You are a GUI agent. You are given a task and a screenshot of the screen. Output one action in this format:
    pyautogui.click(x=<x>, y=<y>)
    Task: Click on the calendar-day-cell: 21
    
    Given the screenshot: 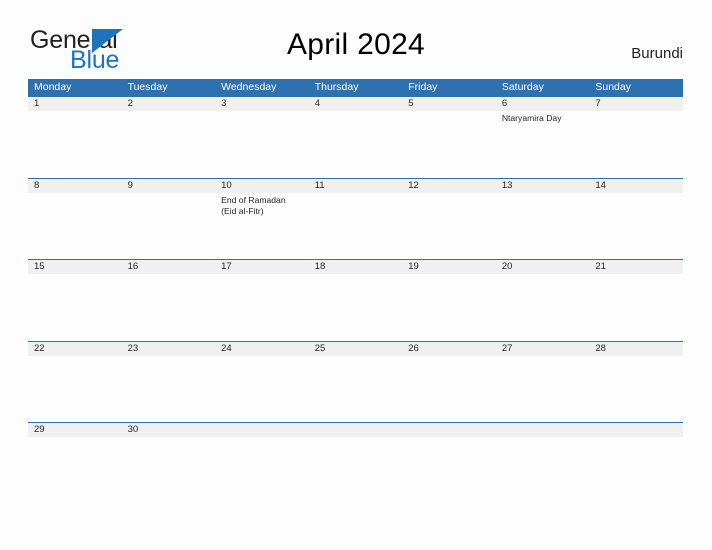 What is the action you would take?
    pyautogui.click(x=636, y=300)
    